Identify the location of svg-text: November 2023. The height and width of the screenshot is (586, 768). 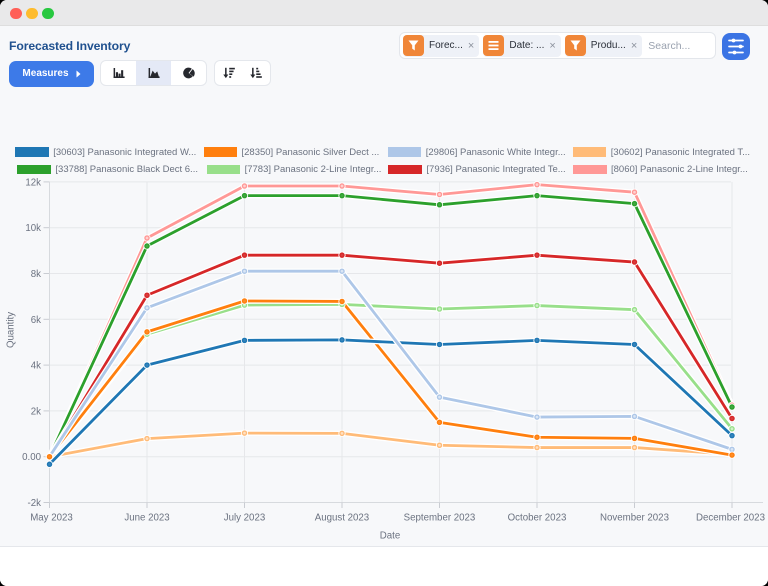
(634, 518).